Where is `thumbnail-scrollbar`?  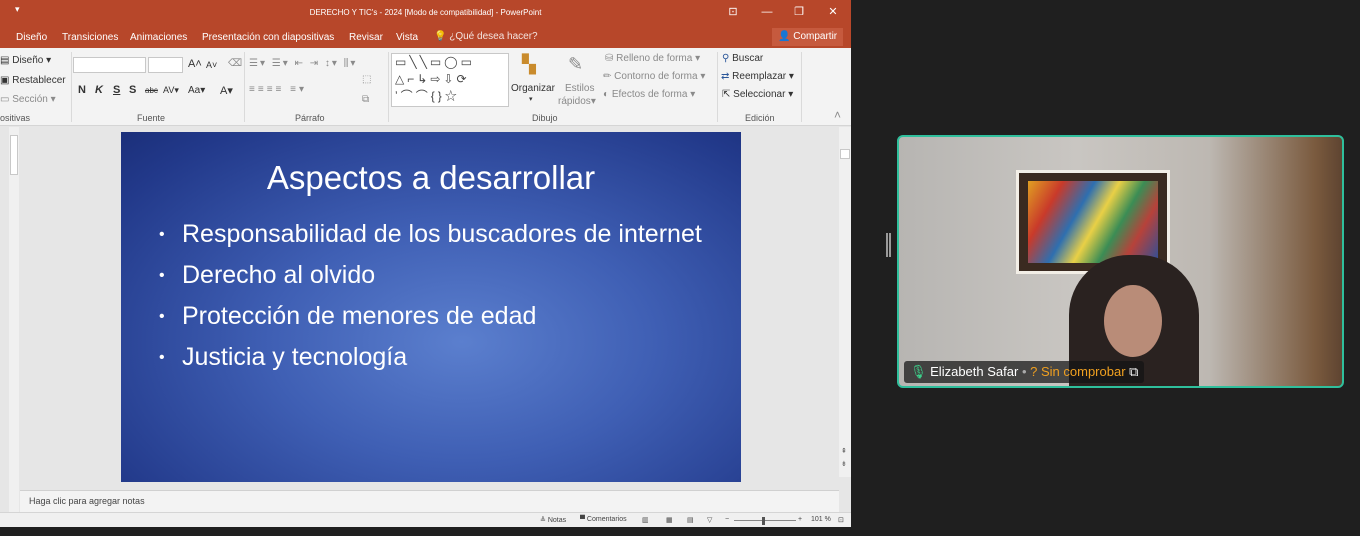 thumbnail-scrollbar is located at coordinates (14, 319).